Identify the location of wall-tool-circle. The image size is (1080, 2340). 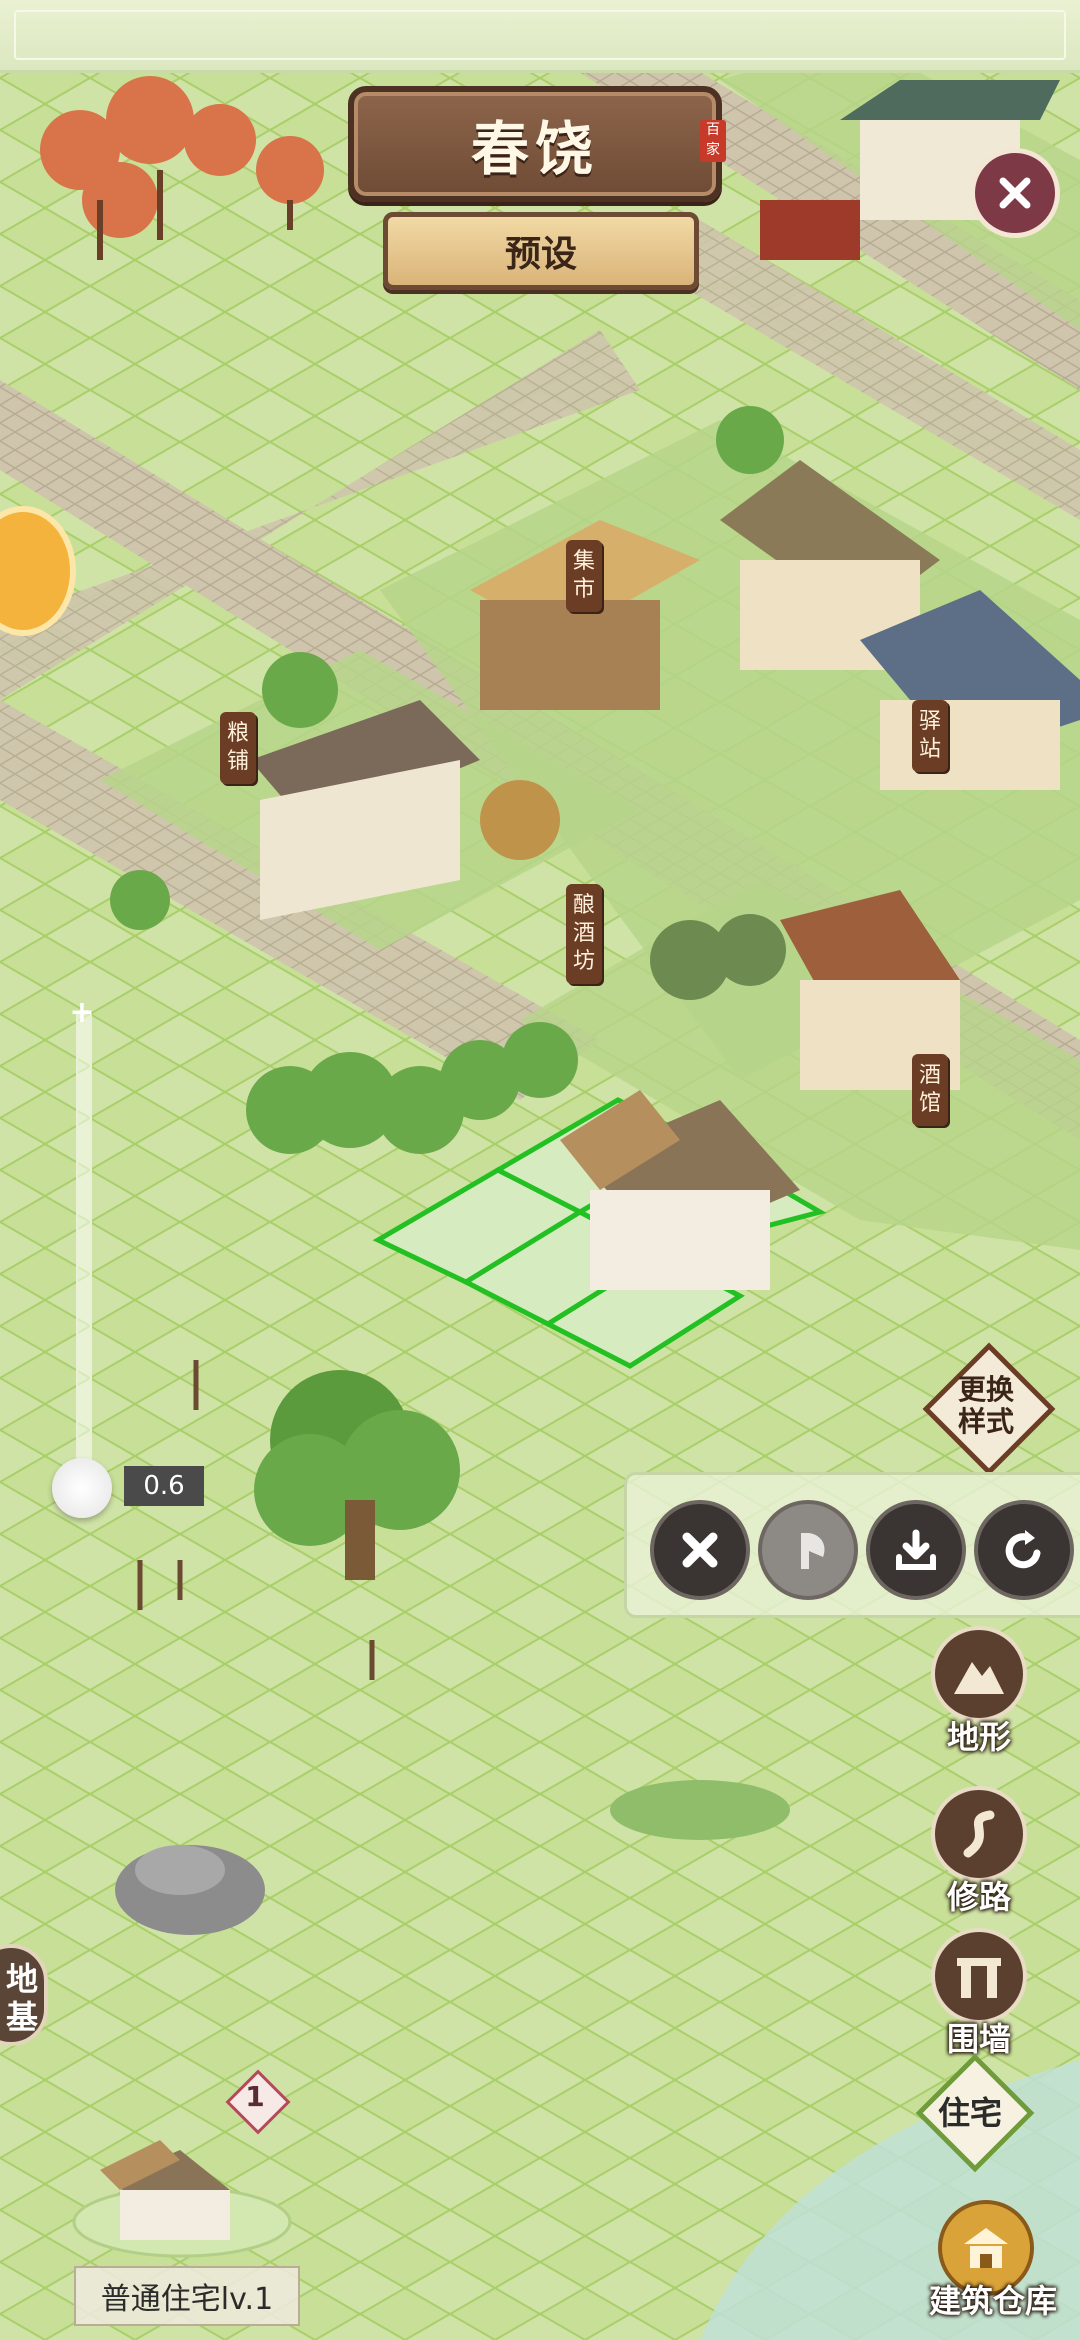
(979, 1976).